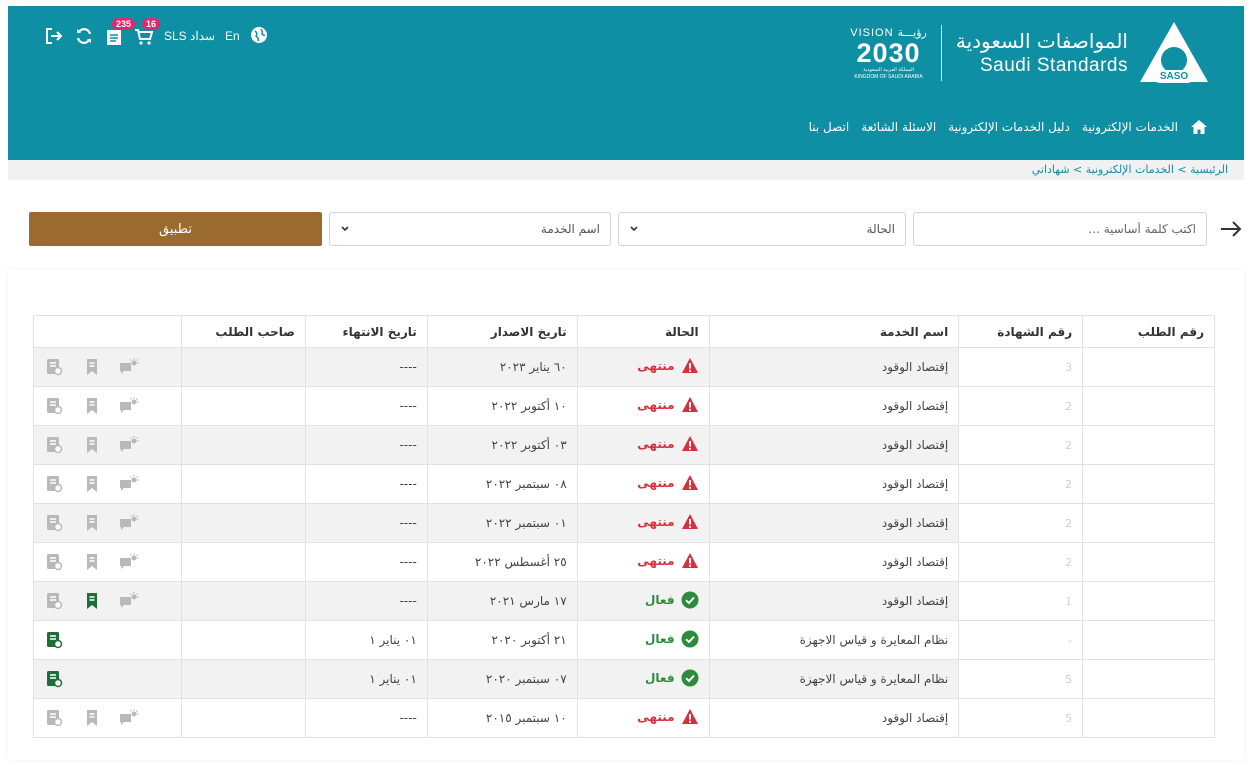  What do you see at coordinates (1209, 169) in the screenshot?
I see `breadcrumb-home: الرئيسية` at bounding box center [1209, 169].